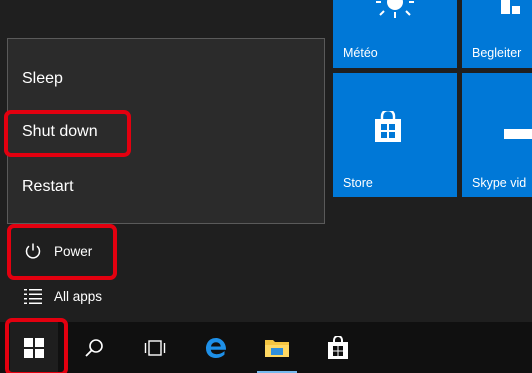 This screenshot has width=532, height=373. What do you see at coordinates (395, 9) in the screenshot?
I see `sun-icon` at bounding box center [395, 9].